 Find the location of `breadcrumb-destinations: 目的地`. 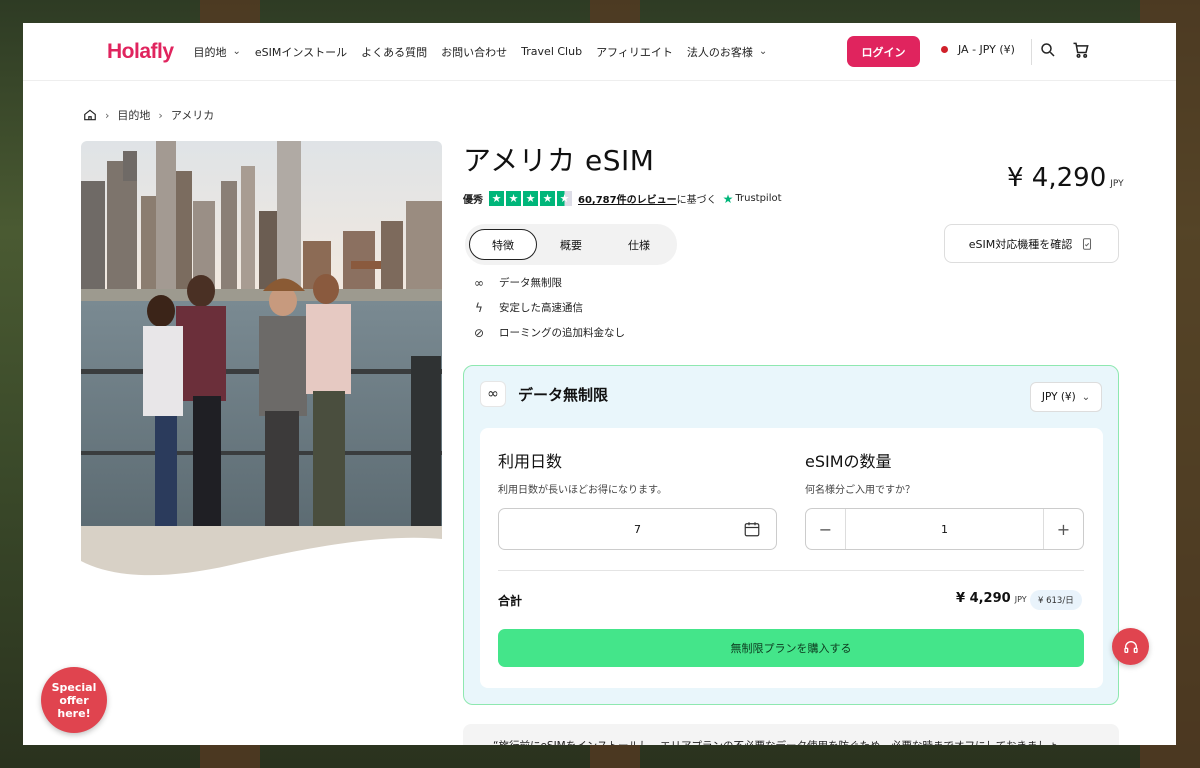

breadcrumb-destinations: 目的地 is located at coordinates (133, 115).